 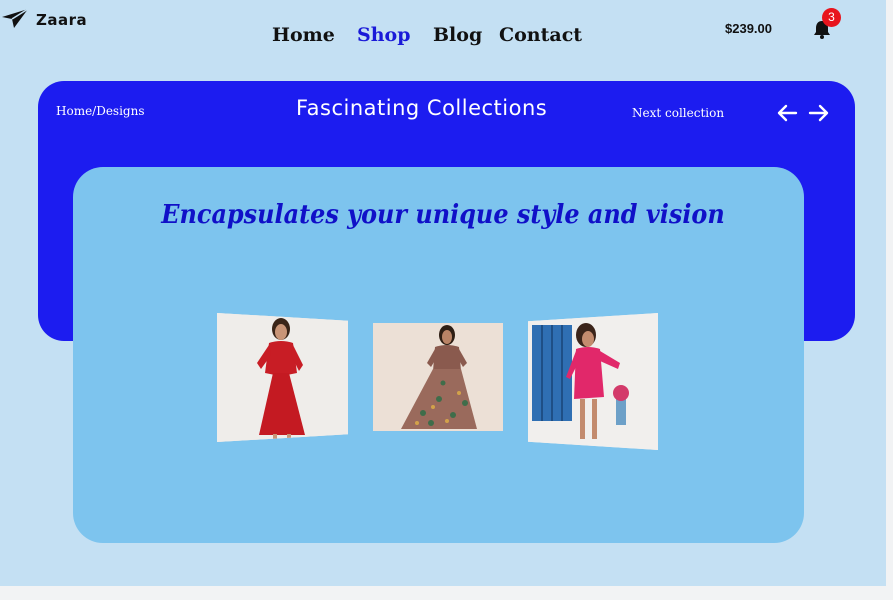 I want to click on paper-plane-icon, so click(x=15, y=20).